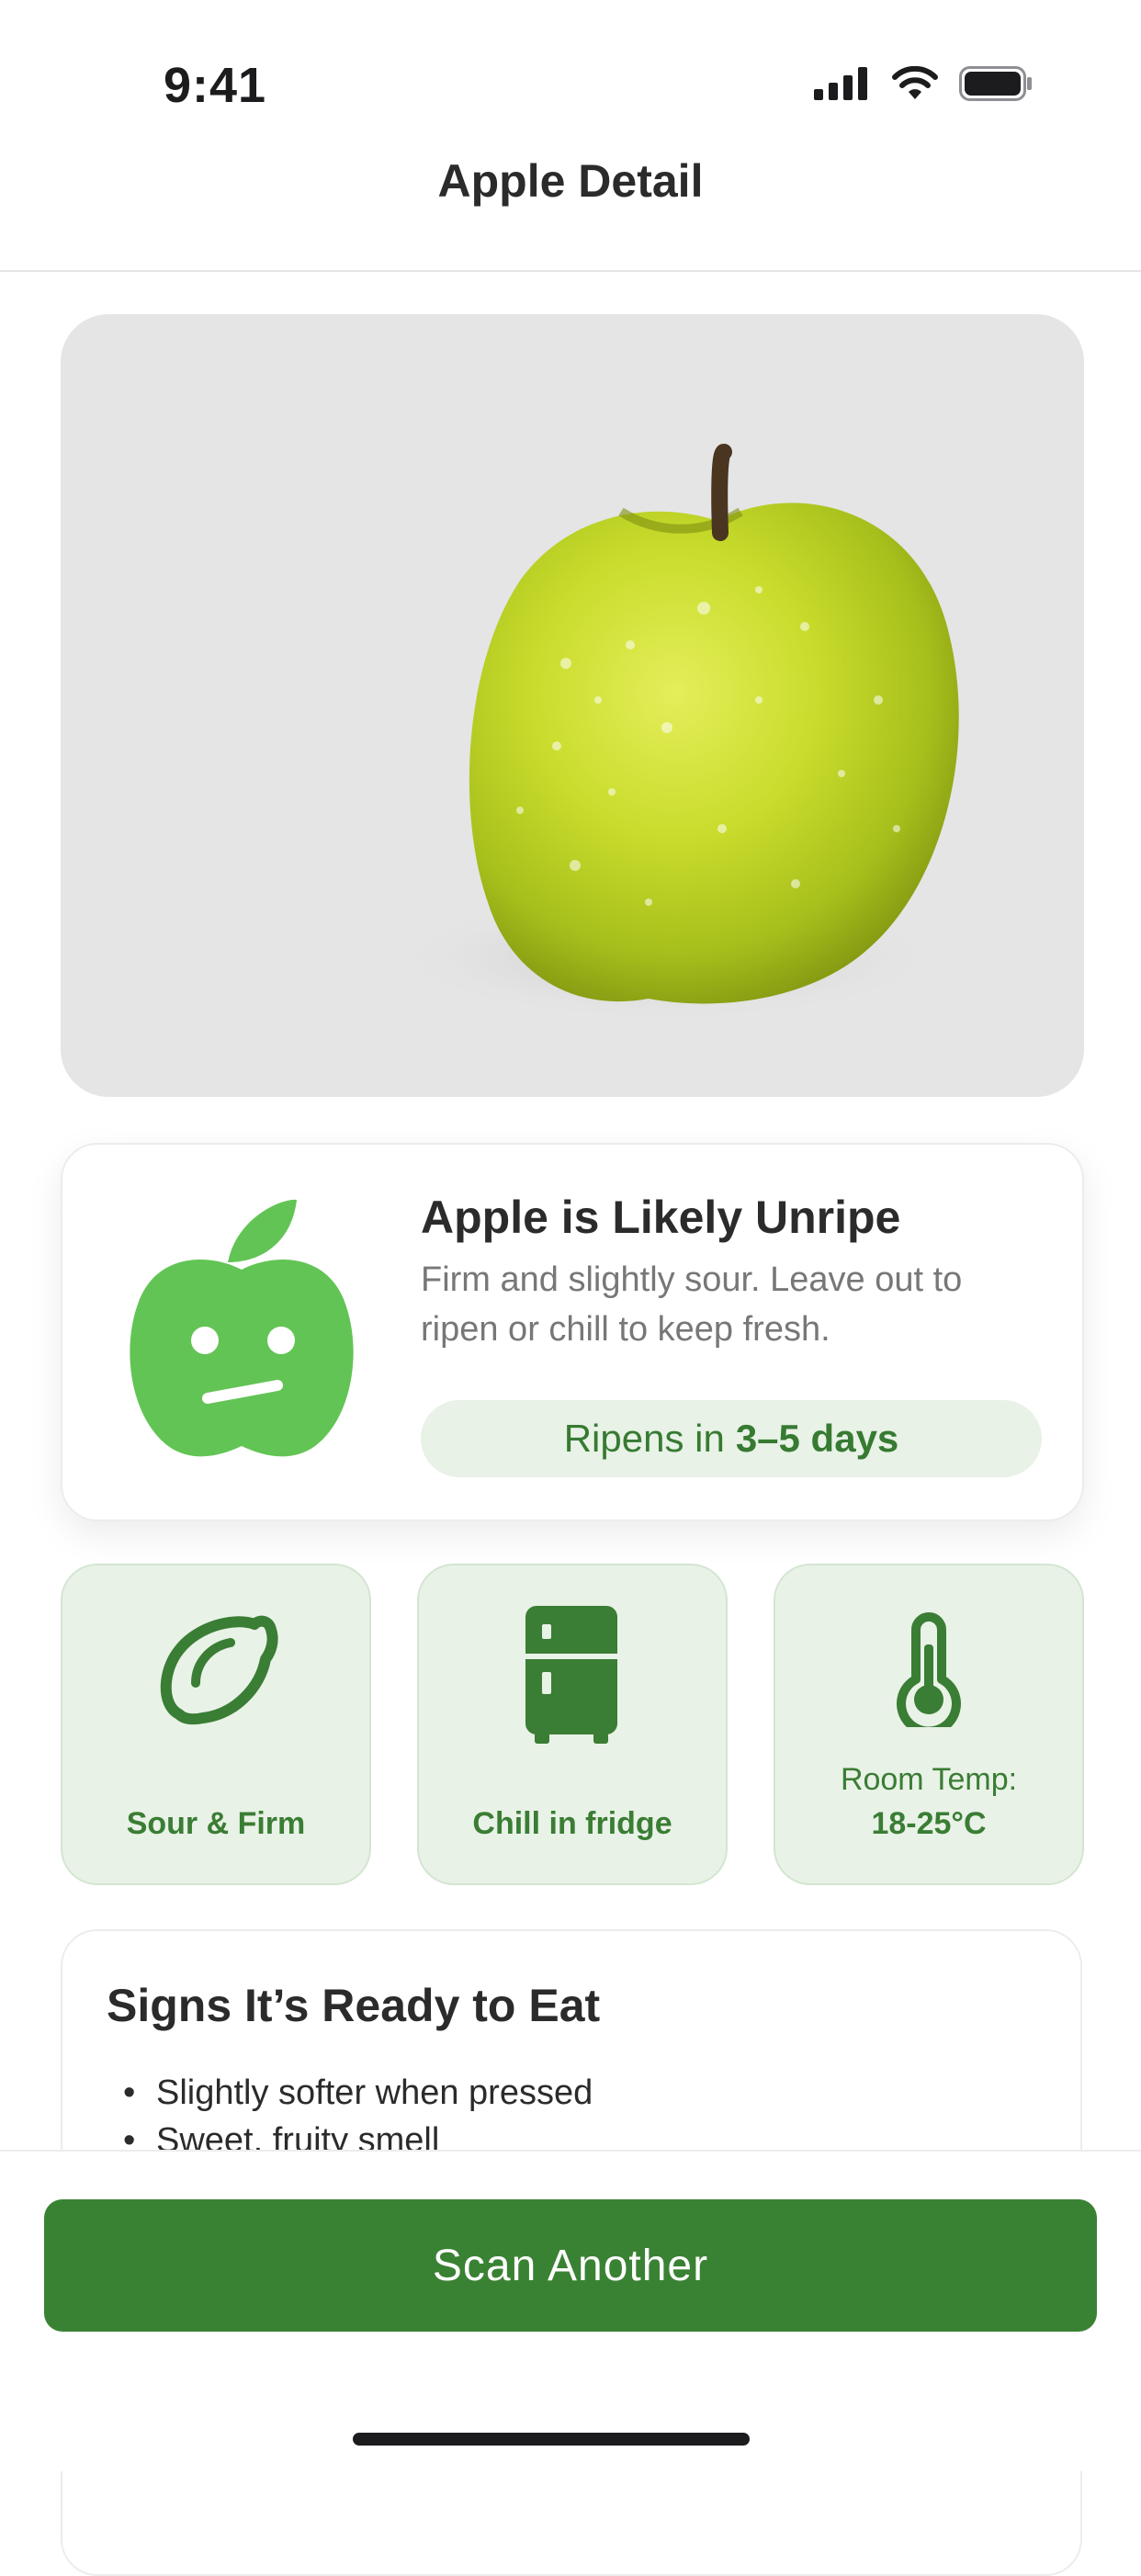  What do you see at coordinates (354, 2005) in the screenshot?
I see `signs-title: Signs It’s Ready to Eat` at bounding box center [354, 2005].